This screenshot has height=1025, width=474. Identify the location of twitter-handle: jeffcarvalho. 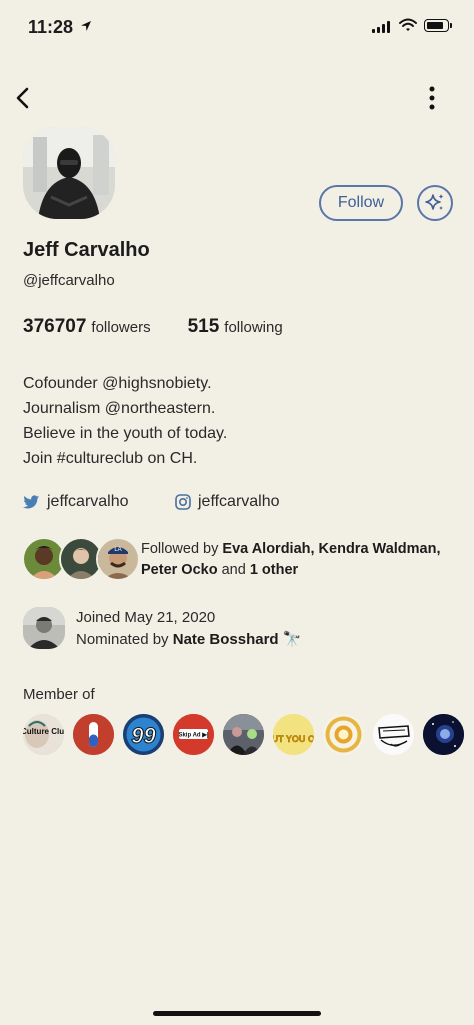
(88, 501).